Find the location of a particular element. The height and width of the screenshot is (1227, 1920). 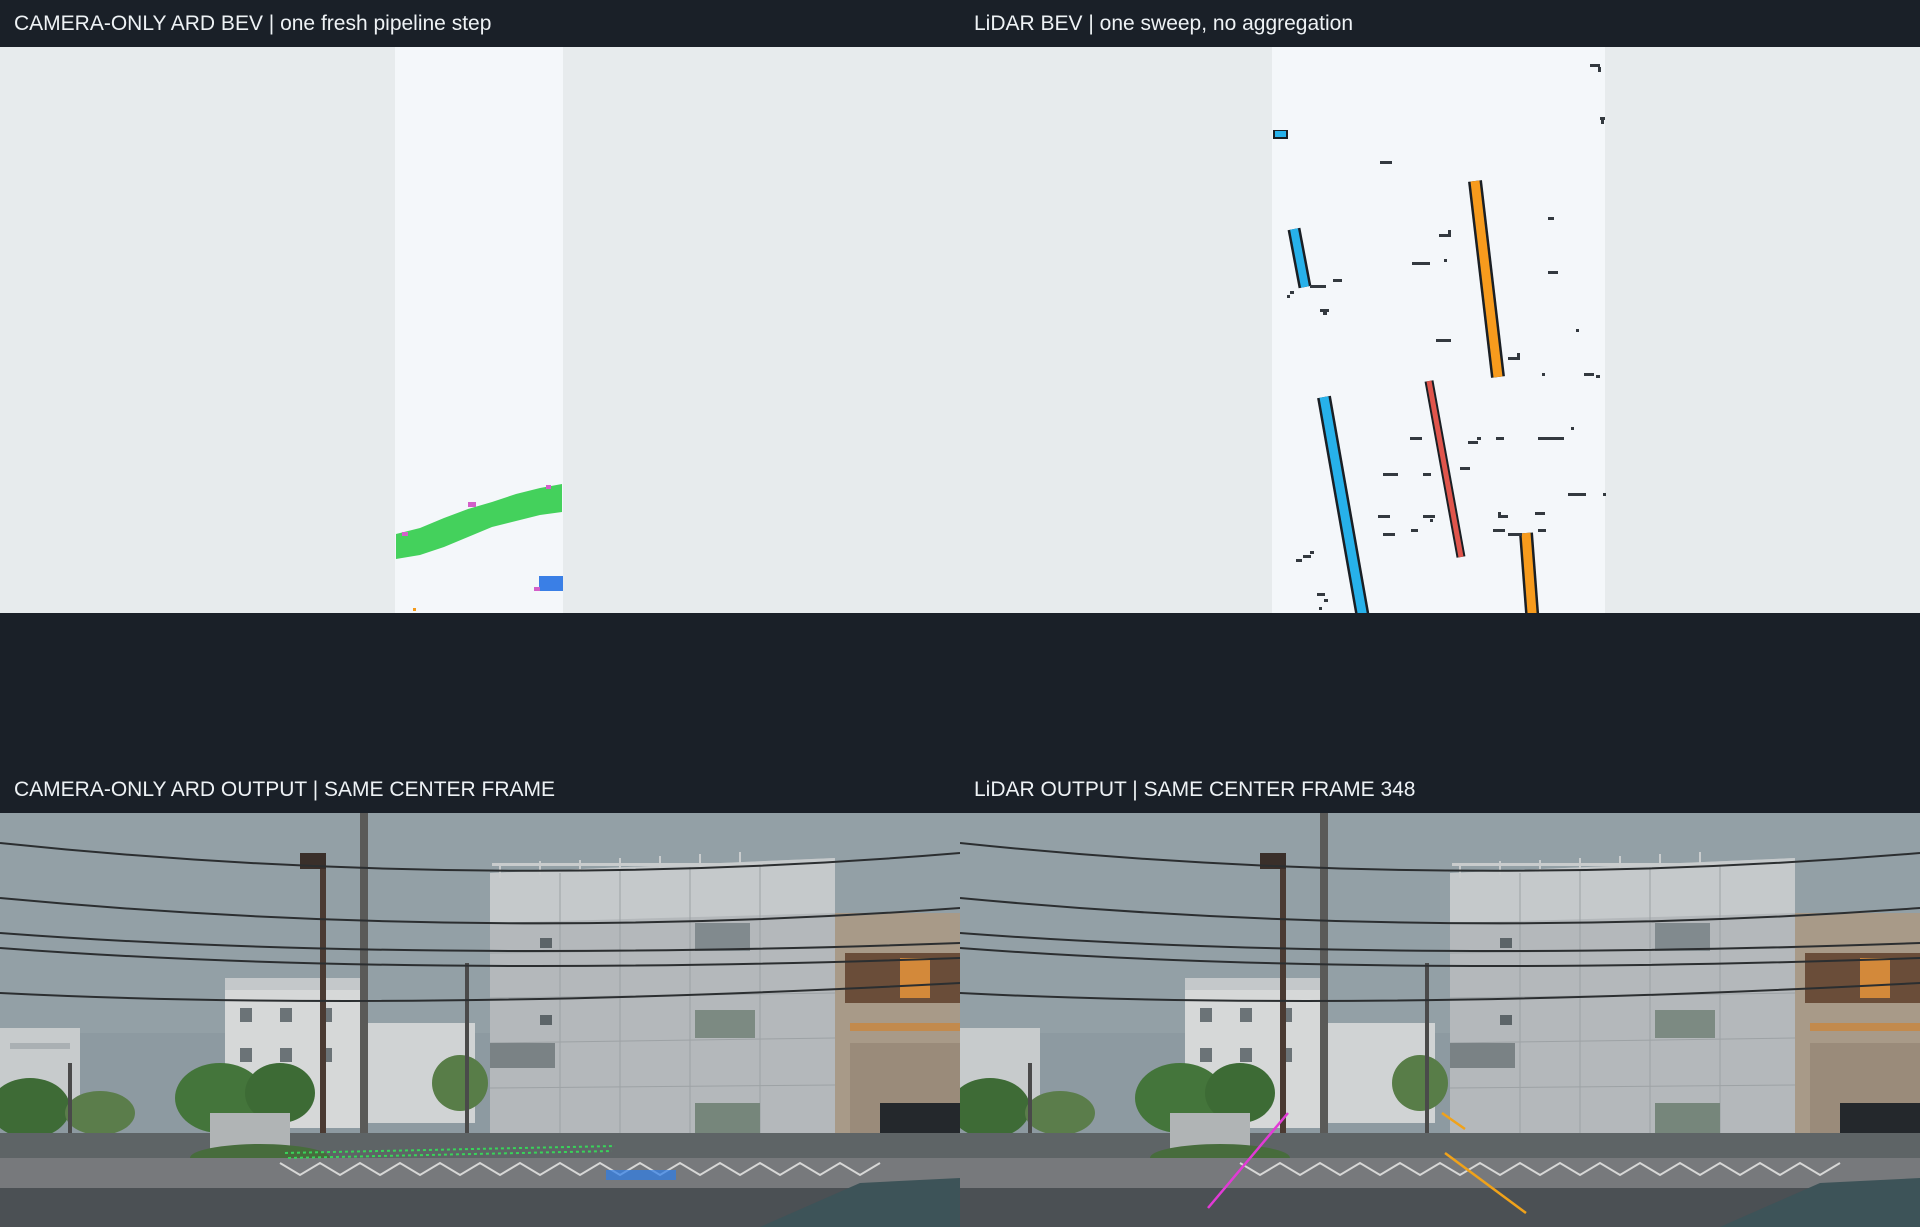

marker-orange is located at coordinates (414, 609).